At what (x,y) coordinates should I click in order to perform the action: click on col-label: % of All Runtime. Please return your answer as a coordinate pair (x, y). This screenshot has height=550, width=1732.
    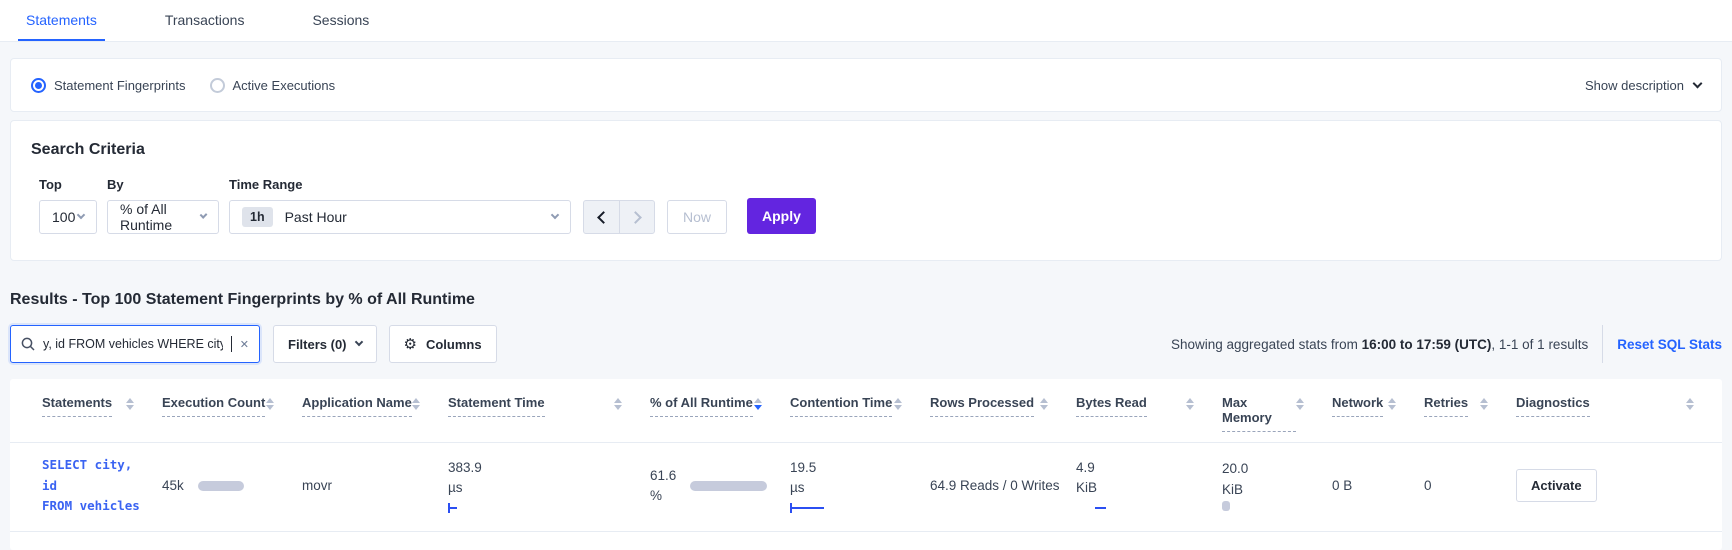
    Looking at the image, I should click on (701, 406).